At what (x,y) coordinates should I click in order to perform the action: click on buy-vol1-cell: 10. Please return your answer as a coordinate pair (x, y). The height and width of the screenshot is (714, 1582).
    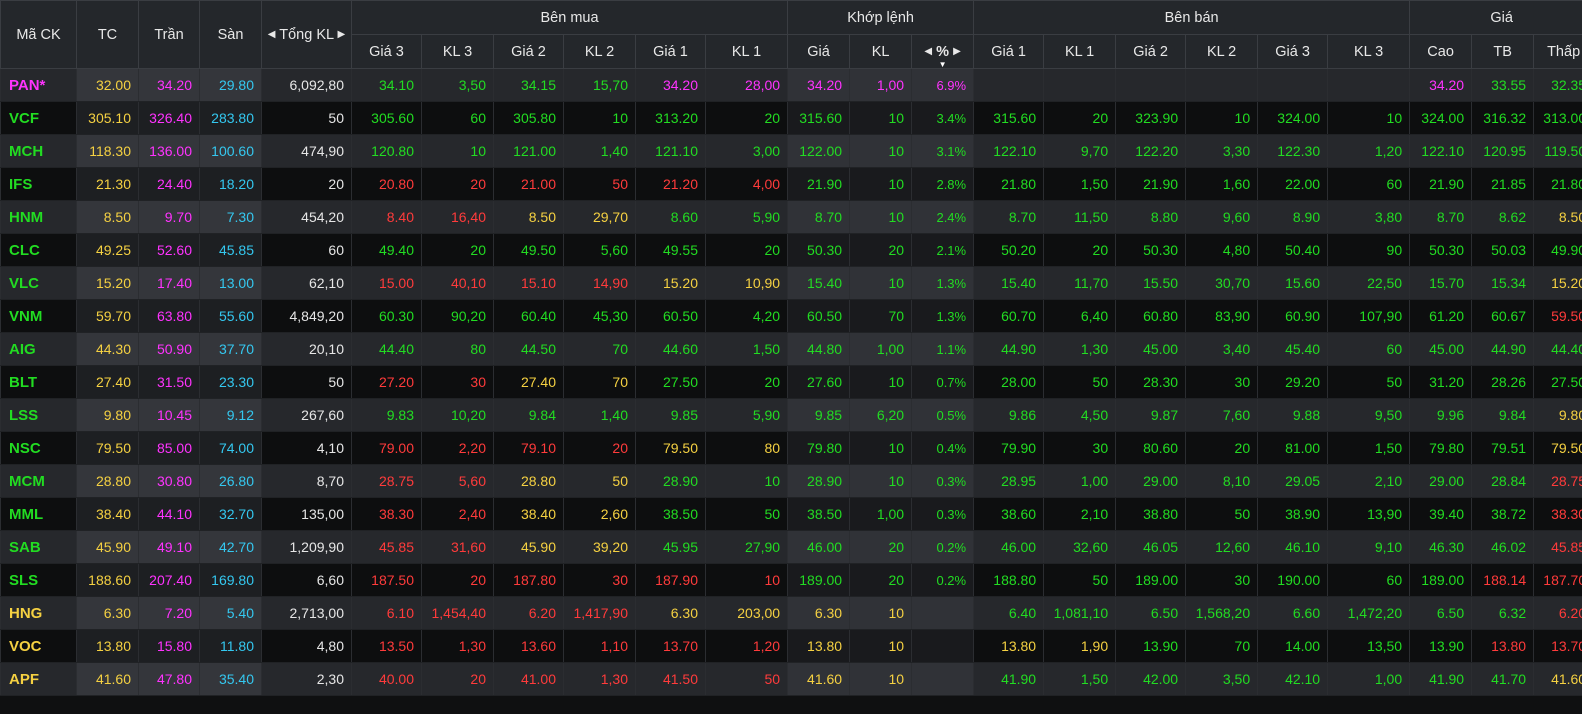
    Looking at the image, I should click on (746, 481).